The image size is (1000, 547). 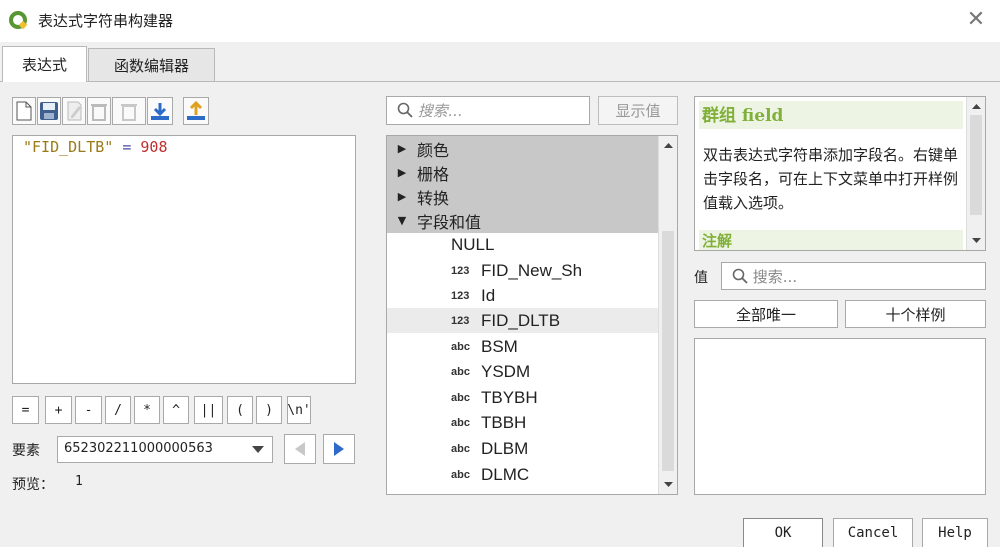 I want to click on new-file-icon, so click(x=24, y=111).